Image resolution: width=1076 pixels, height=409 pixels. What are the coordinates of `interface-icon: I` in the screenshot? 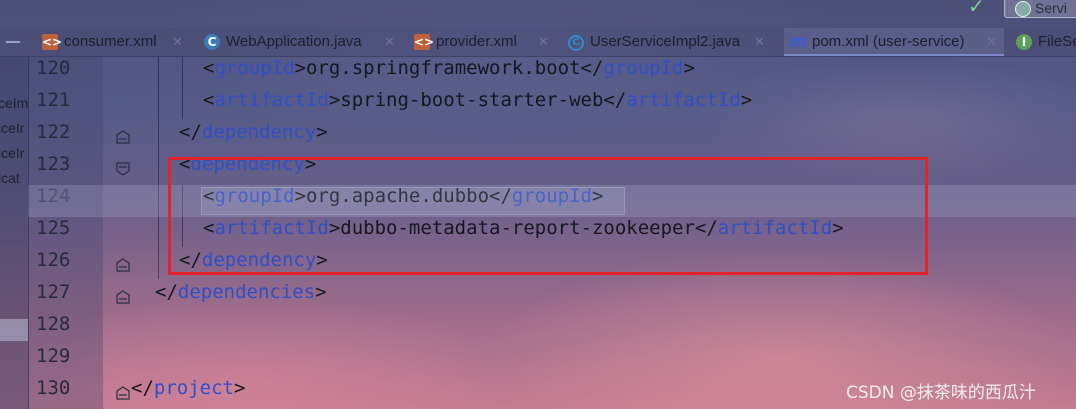 It's located at (1024, 42).